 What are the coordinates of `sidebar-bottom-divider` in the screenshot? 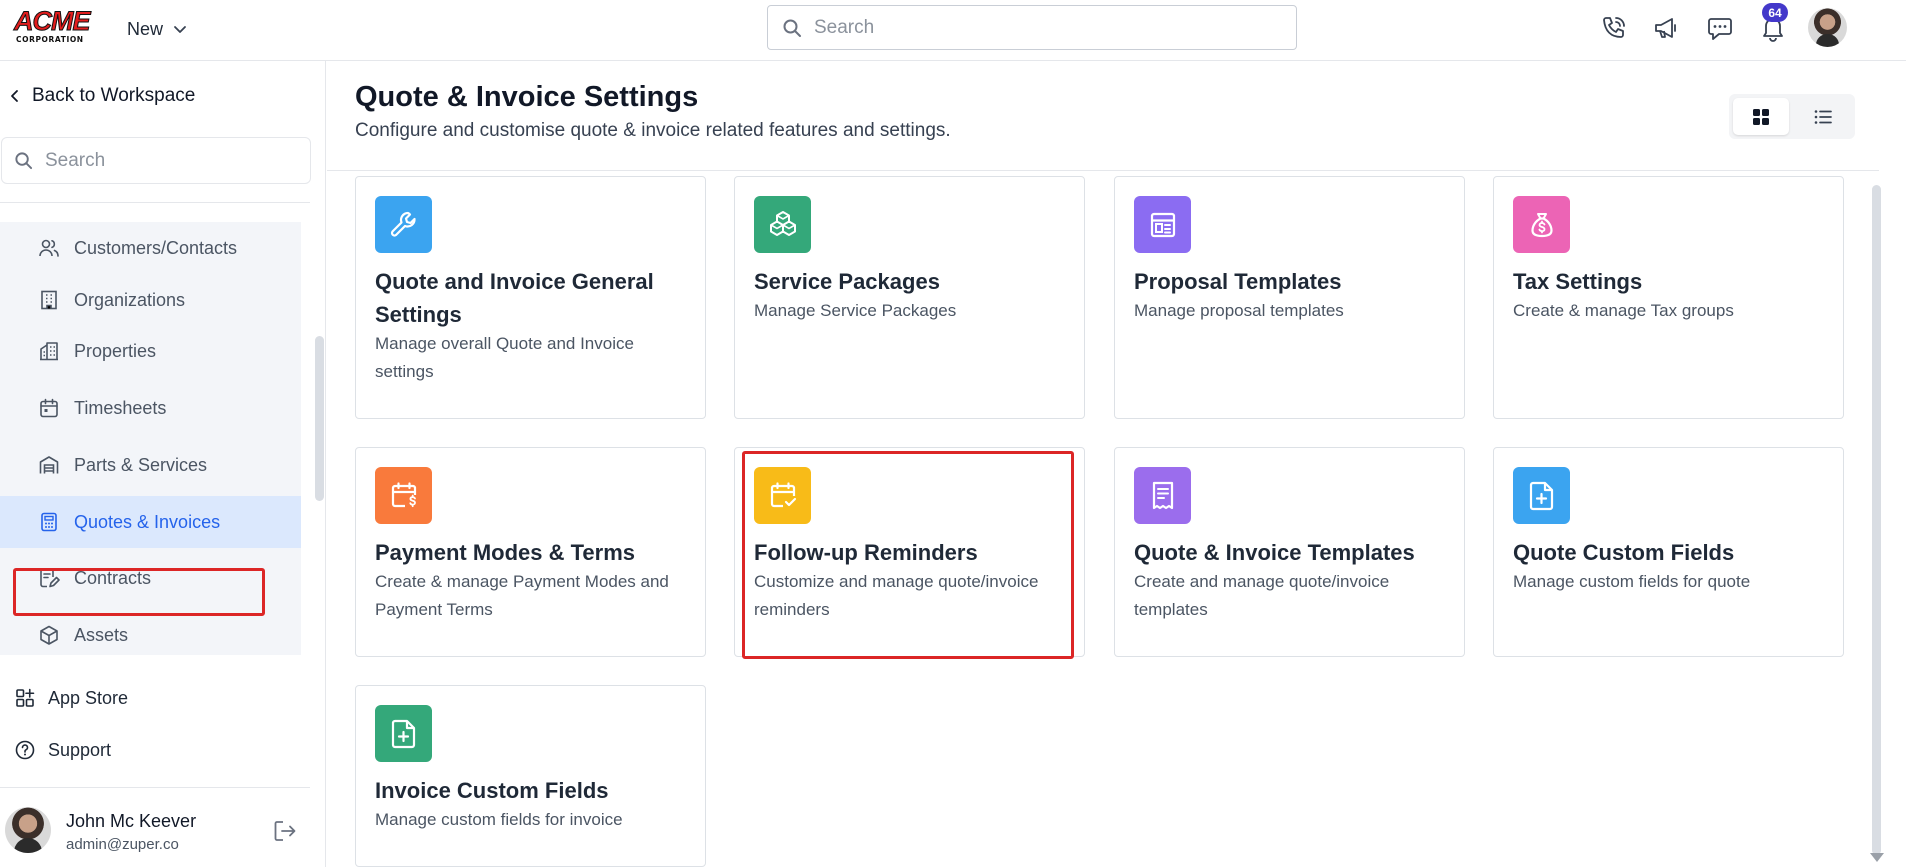 It's located at (155, 787).